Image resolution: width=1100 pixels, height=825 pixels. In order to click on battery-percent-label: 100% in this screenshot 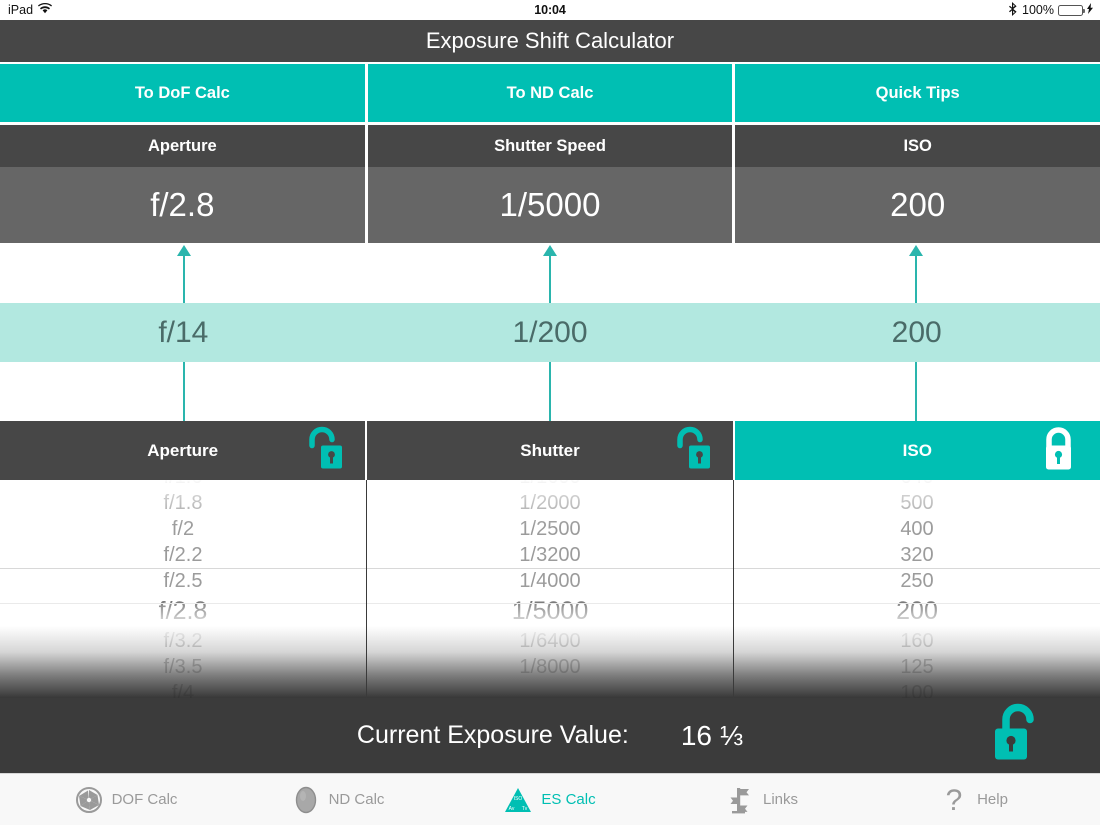, I will do `click(1038, 10)`.